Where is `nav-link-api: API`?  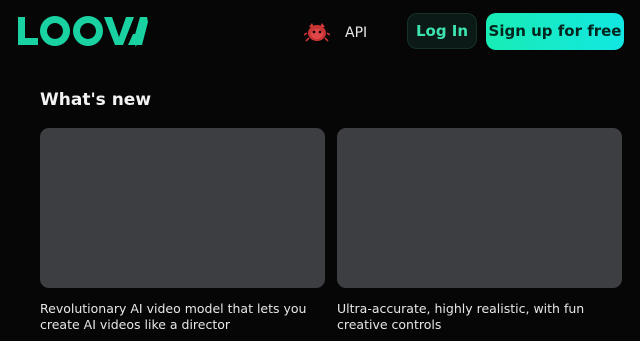 nav-link-api: API is located at coordinates (356, 33).